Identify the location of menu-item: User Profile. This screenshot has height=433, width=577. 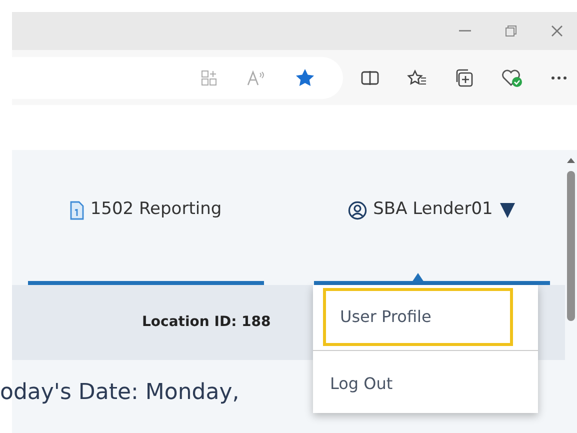
(418, 317).